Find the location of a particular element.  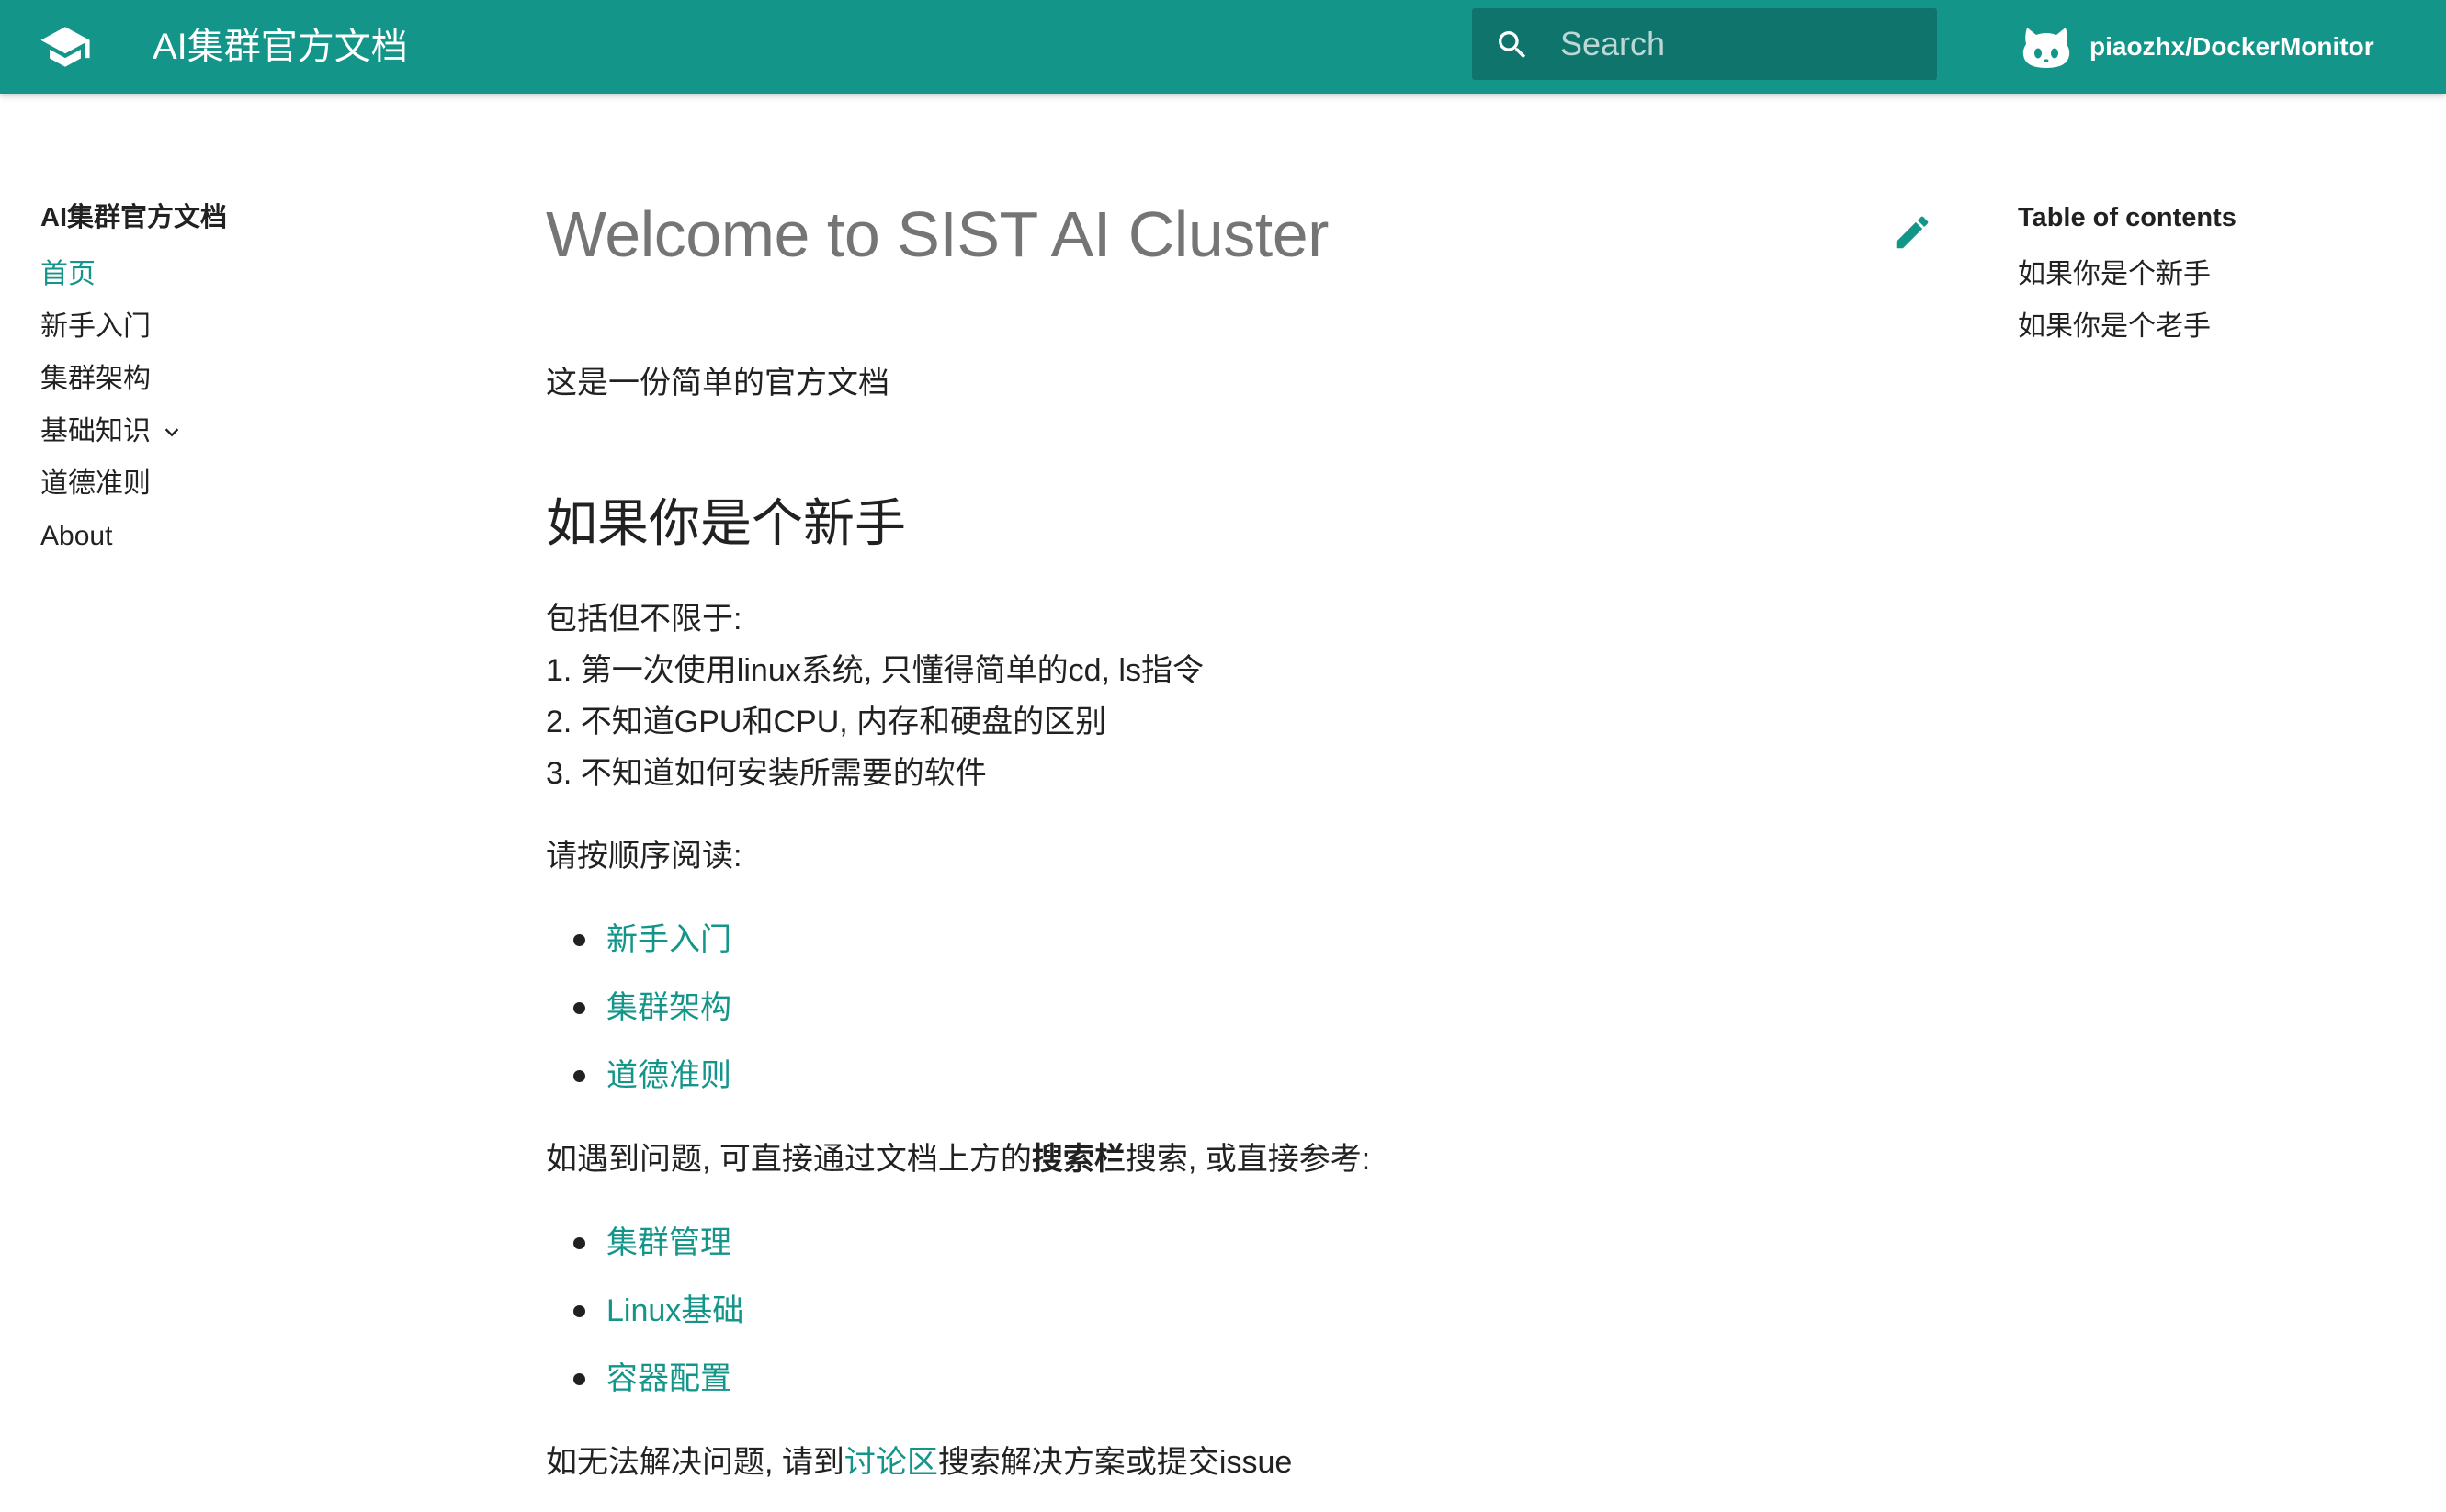

page-title: Welcome to SIST AI Cluster is located at coordinates (938, 234).